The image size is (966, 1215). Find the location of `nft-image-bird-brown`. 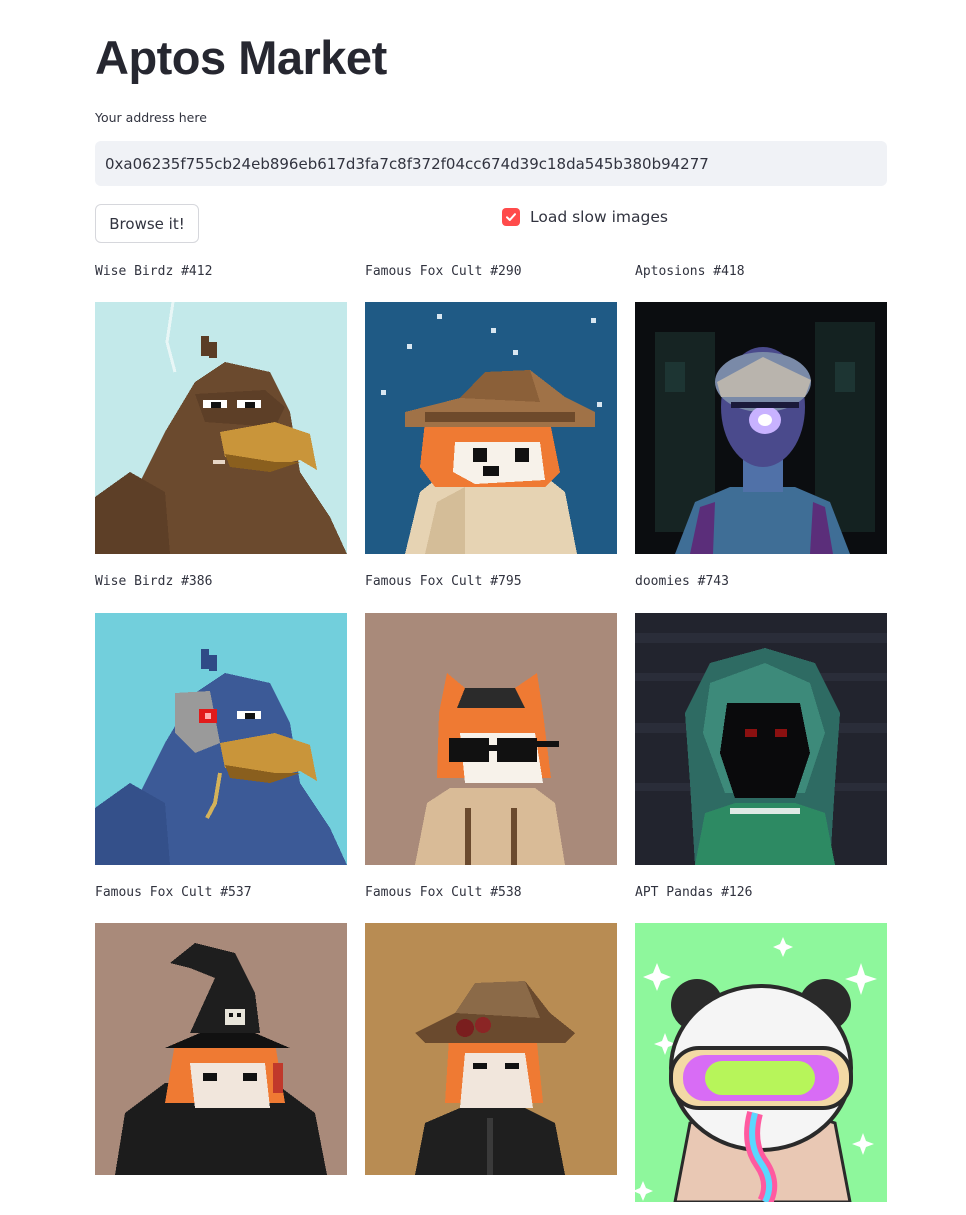

nft-image-bird-brown is located at coordinates (221, 428).